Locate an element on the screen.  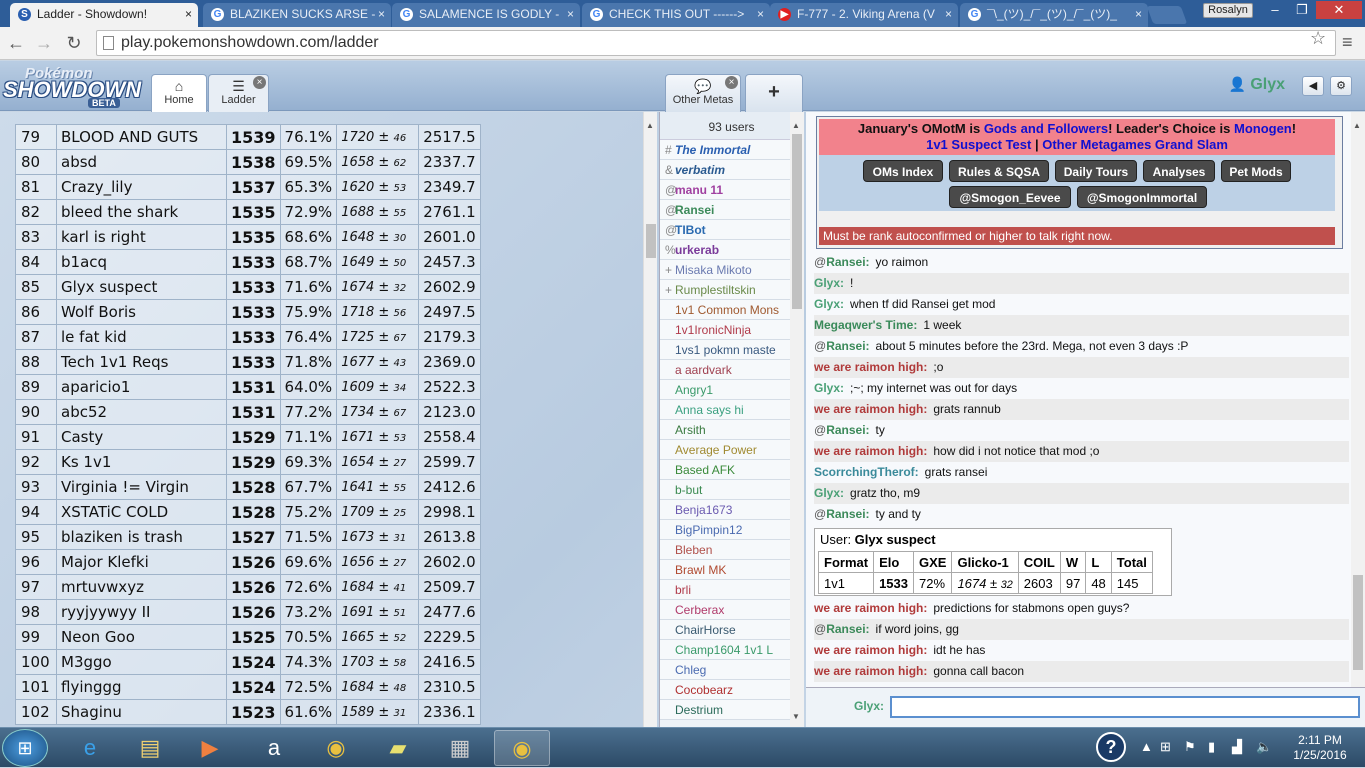
user-list-item: 1v1IronicNinja is located at coordinates (725, 330).